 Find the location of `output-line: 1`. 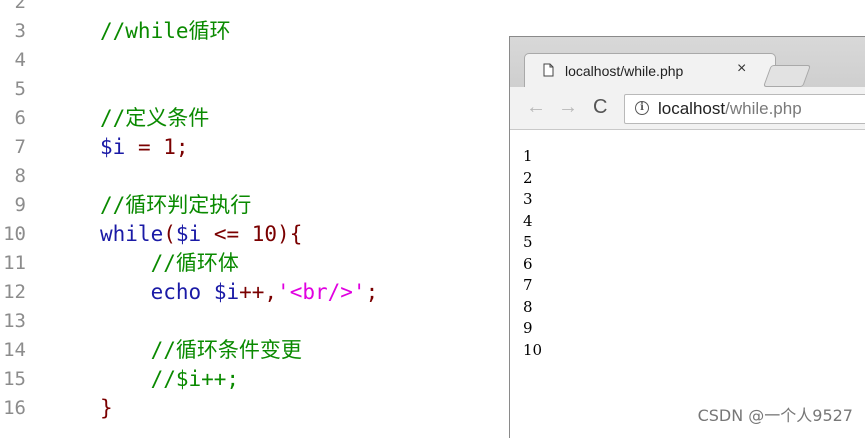

output-line: 1 is located at coordinates (528, 156).